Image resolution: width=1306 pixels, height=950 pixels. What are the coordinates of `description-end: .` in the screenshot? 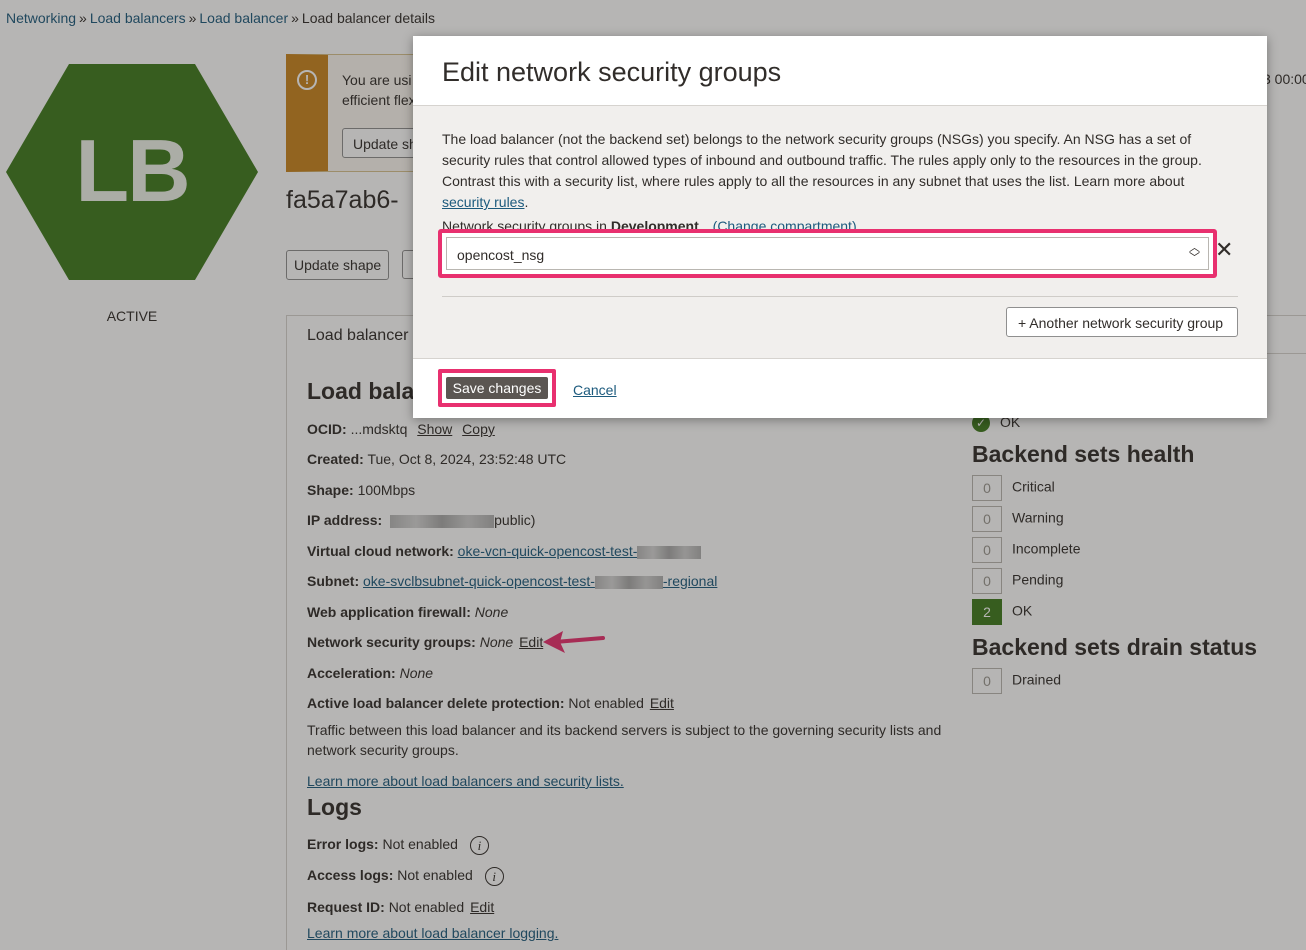 It's located at (526, 202).